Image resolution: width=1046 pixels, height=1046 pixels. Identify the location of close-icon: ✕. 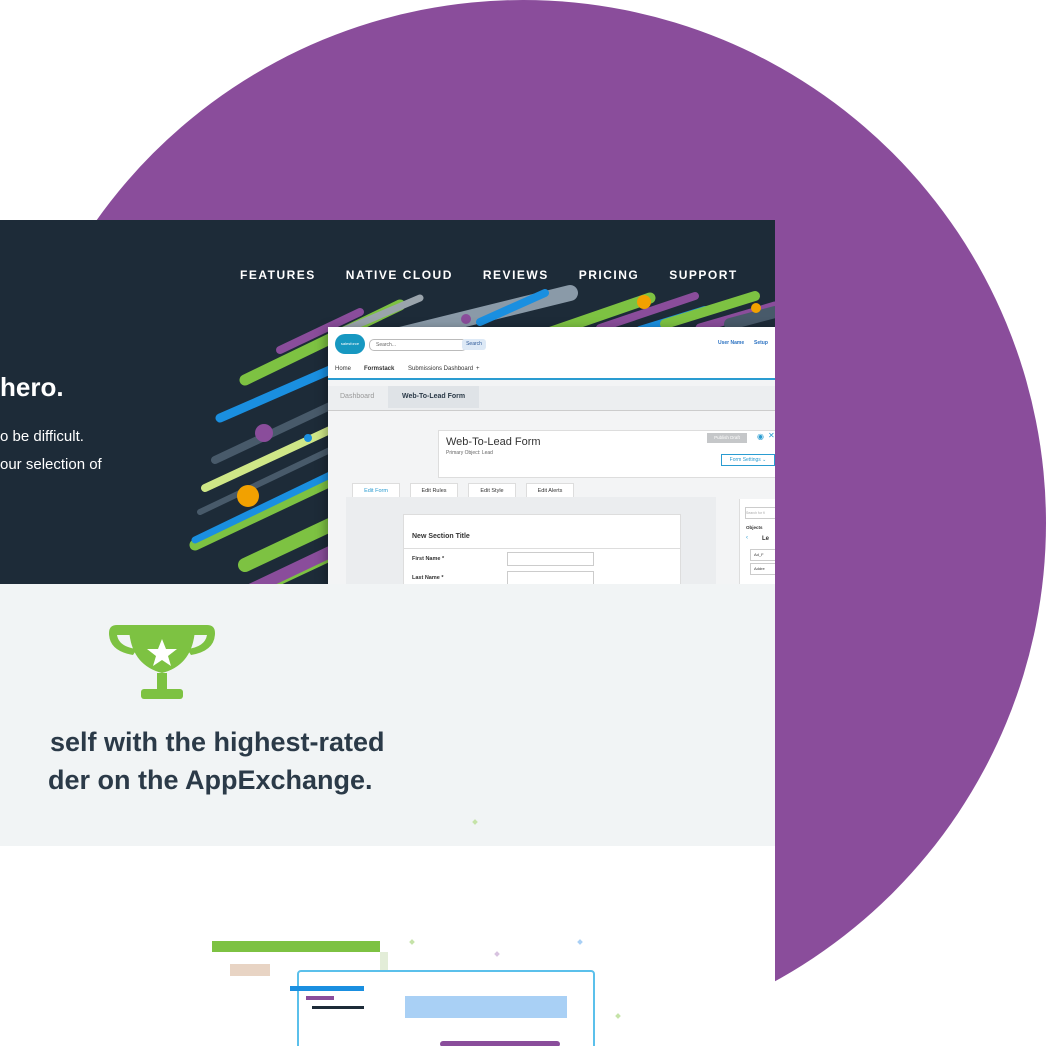
(771, 435).